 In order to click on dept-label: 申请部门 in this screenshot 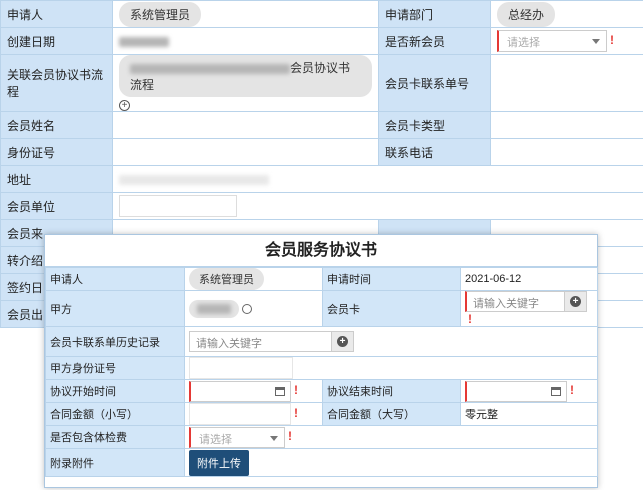, I will do `click(434, 14)`.